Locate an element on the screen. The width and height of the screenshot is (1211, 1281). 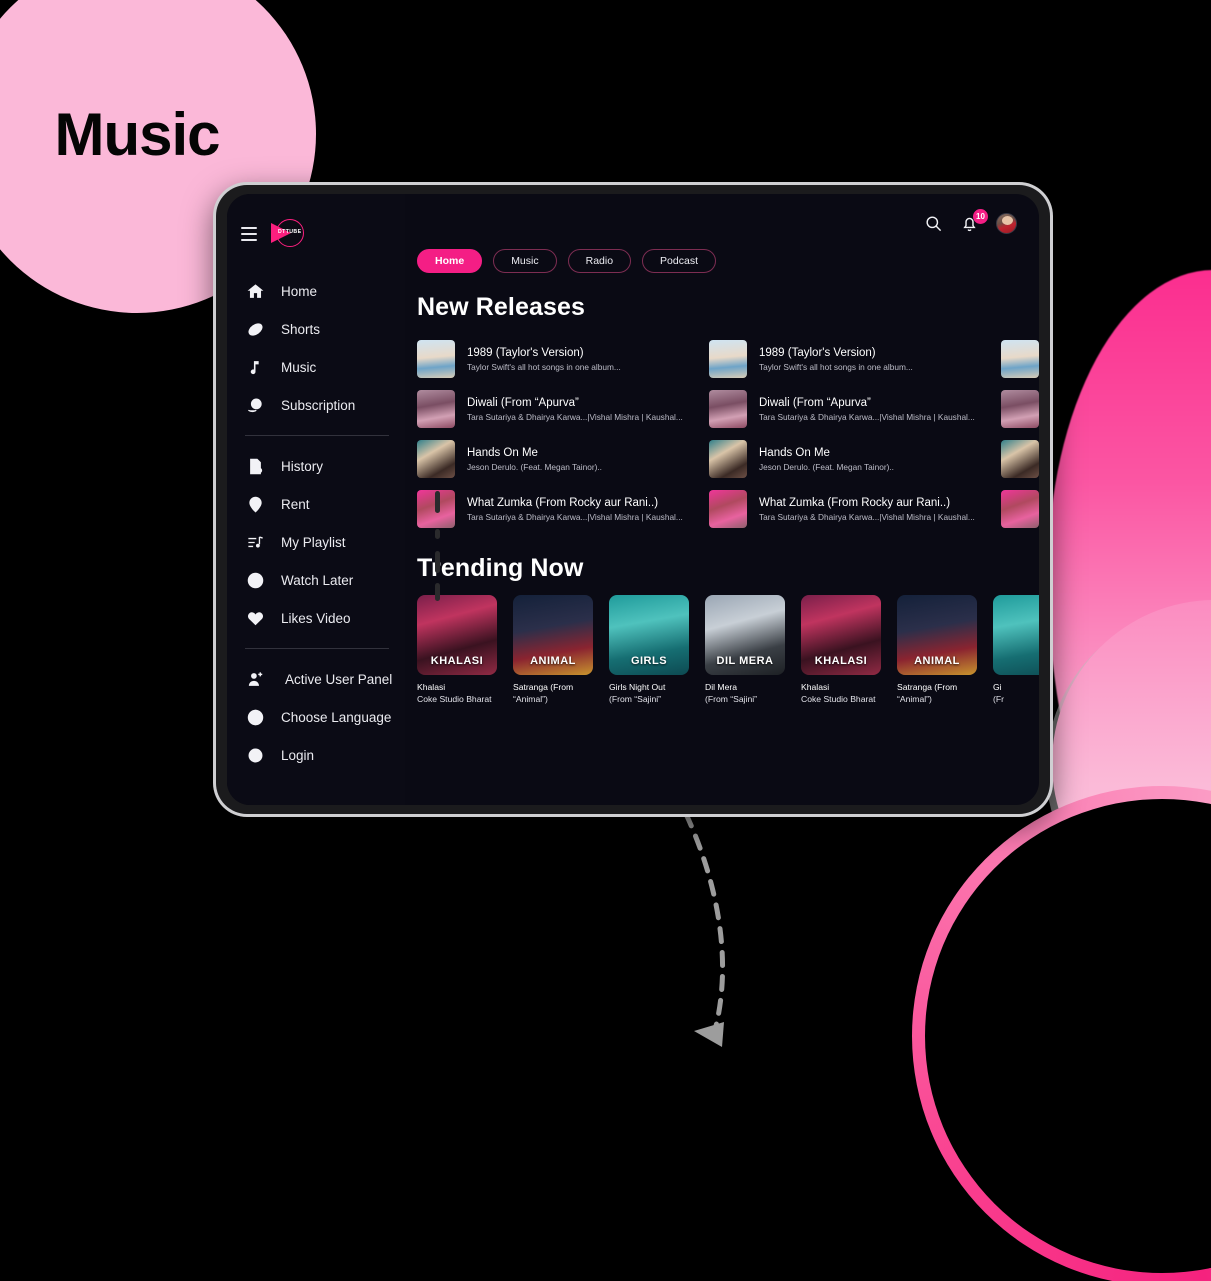
sidebar-item-label: Watch Later is located at coordinates (317, 580).